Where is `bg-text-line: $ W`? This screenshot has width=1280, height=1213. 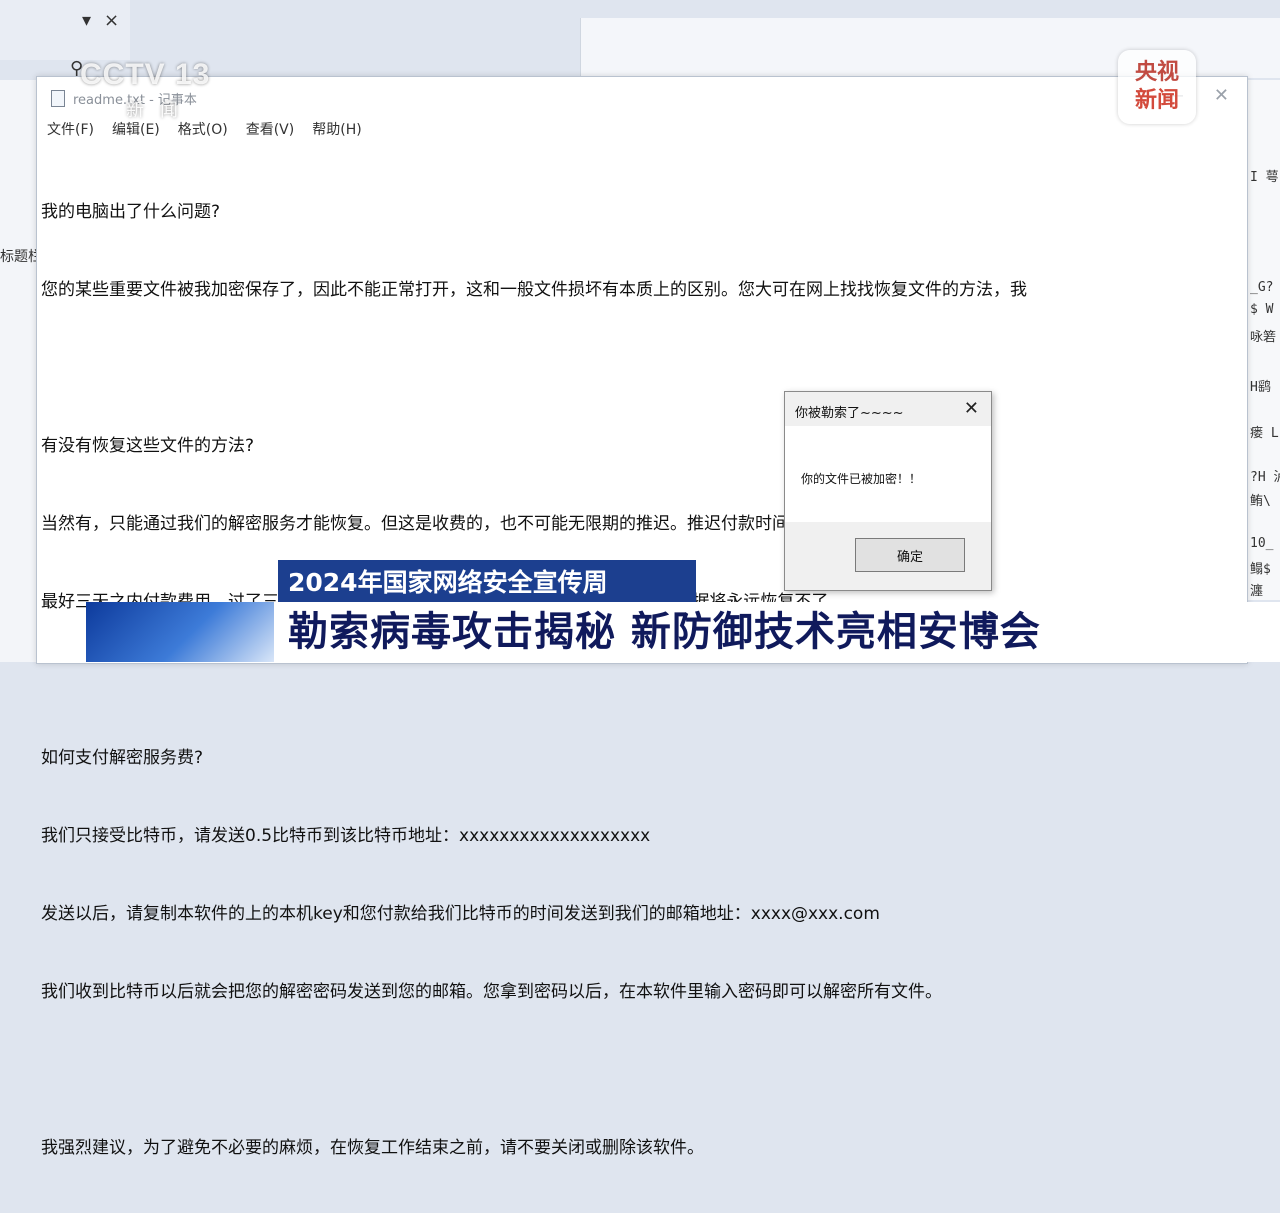 bg-text-line: $ W is located at coordinates (1262, 309).